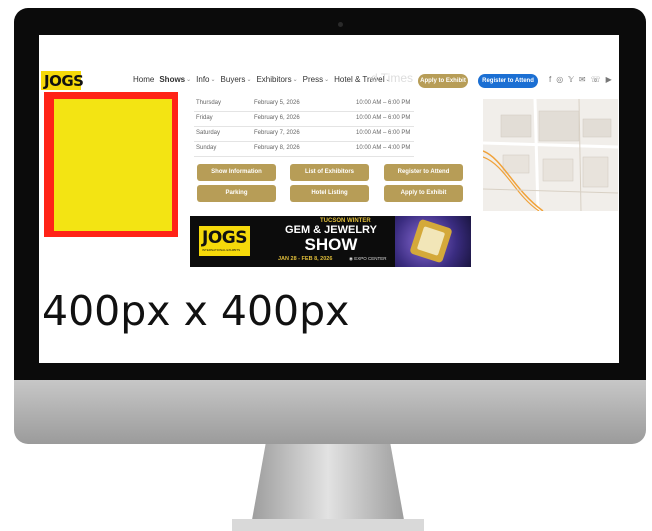  I want to click on nav-buyers-label: Buyers, so click(233, 79).